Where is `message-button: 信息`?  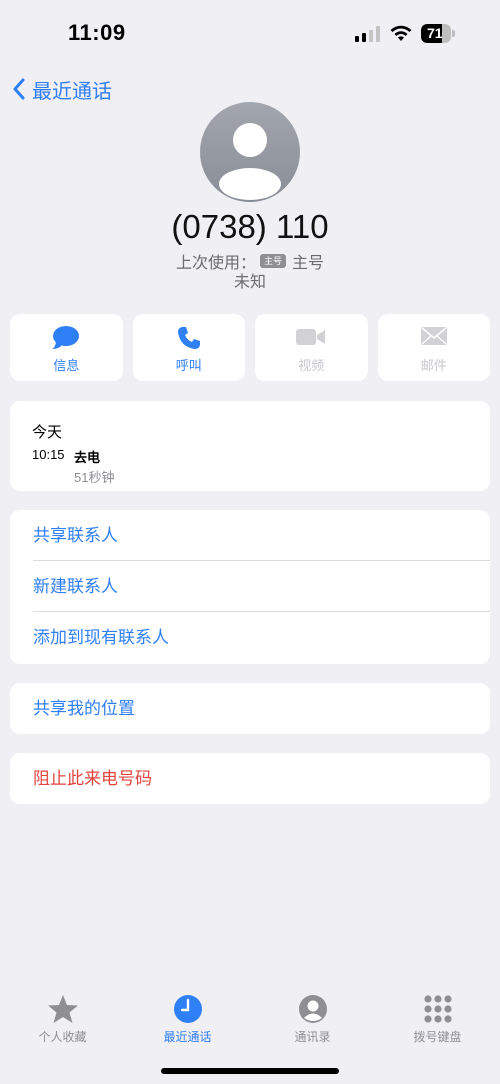
message-button: 信息 is located at coordinates (66, 347).